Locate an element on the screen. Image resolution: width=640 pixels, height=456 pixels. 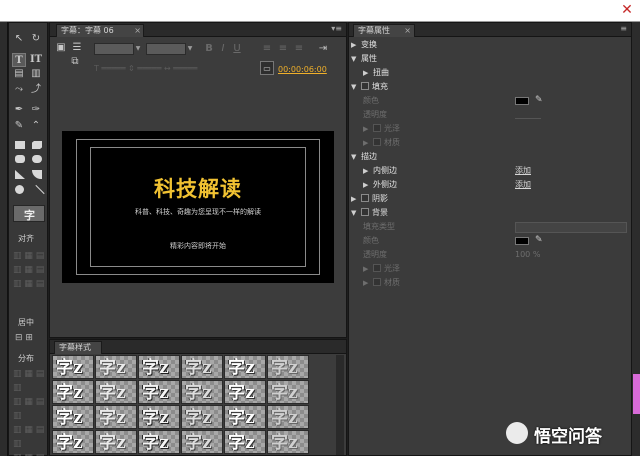
shadow-checkbox is located at coordinates (365, 198).